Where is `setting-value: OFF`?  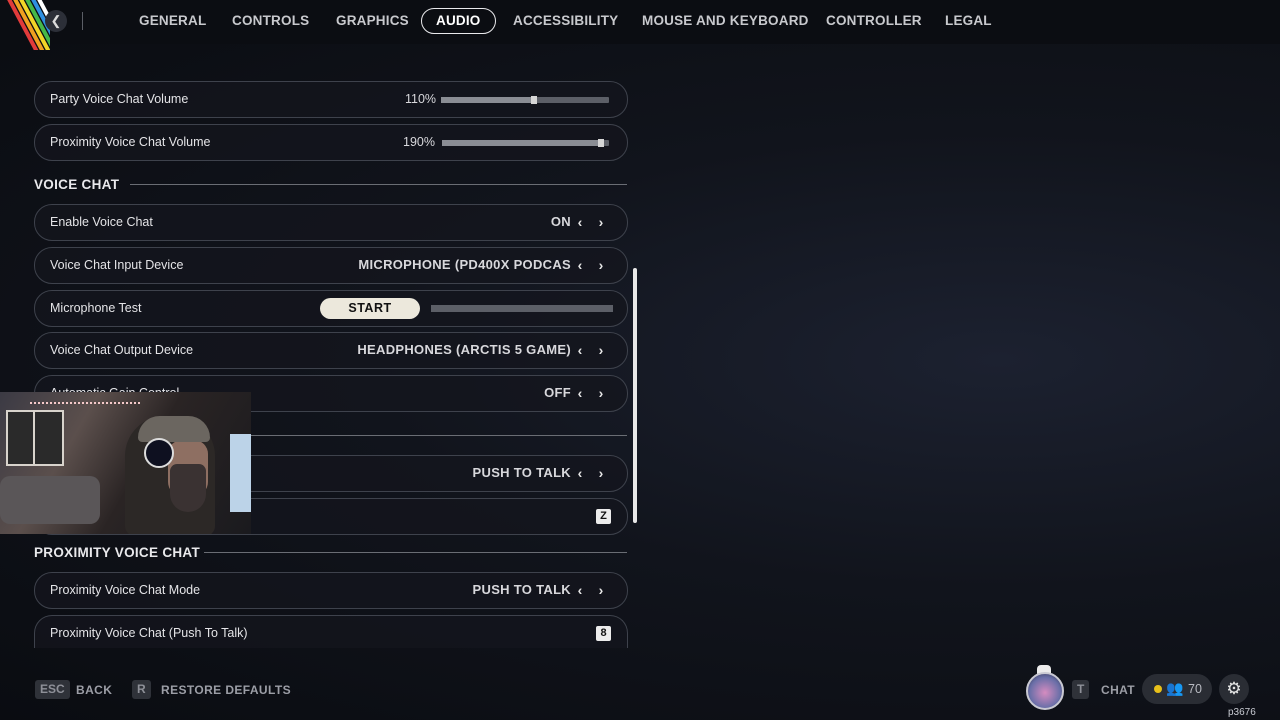
setting-value: OFF is located at coordinates (557, 392).